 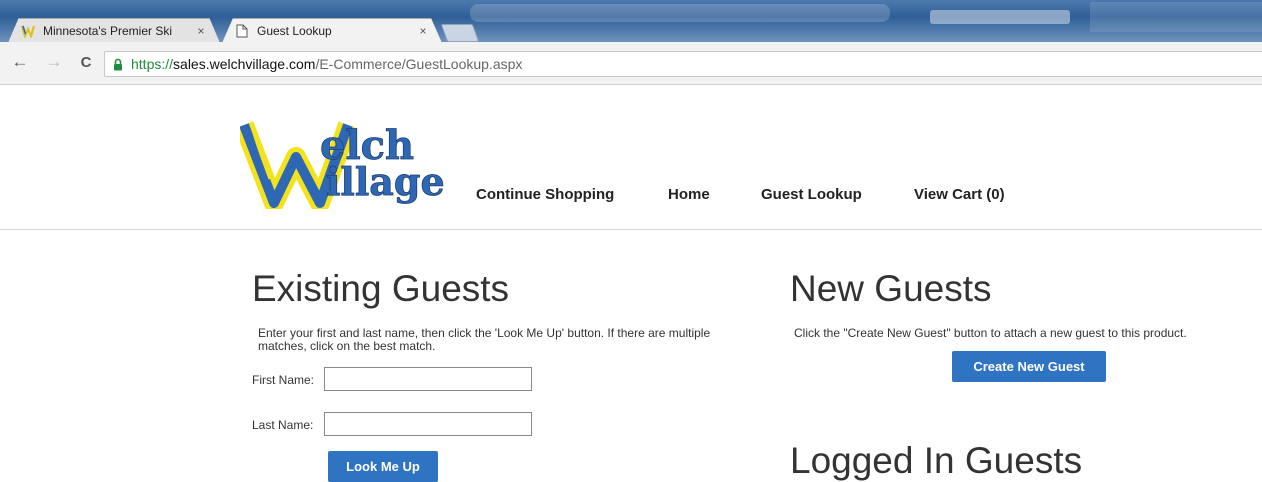 I want to click on nav-continue-shopping: Continue Shopping, so click(x=545, y=194).